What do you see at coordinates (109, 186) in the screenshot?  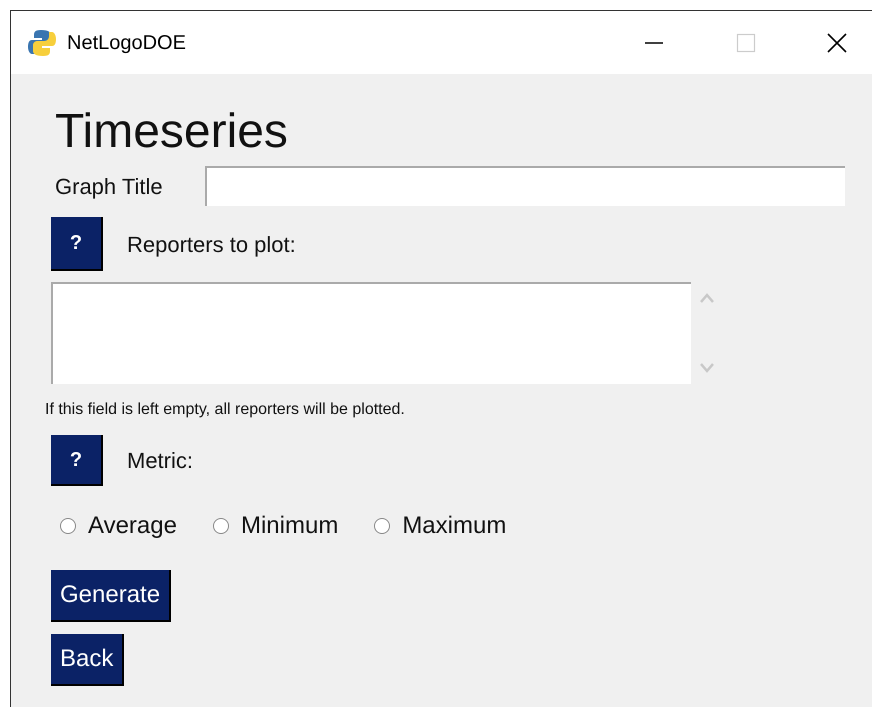 I see `field-label: Graph Title` at bounding box center [109, 186].